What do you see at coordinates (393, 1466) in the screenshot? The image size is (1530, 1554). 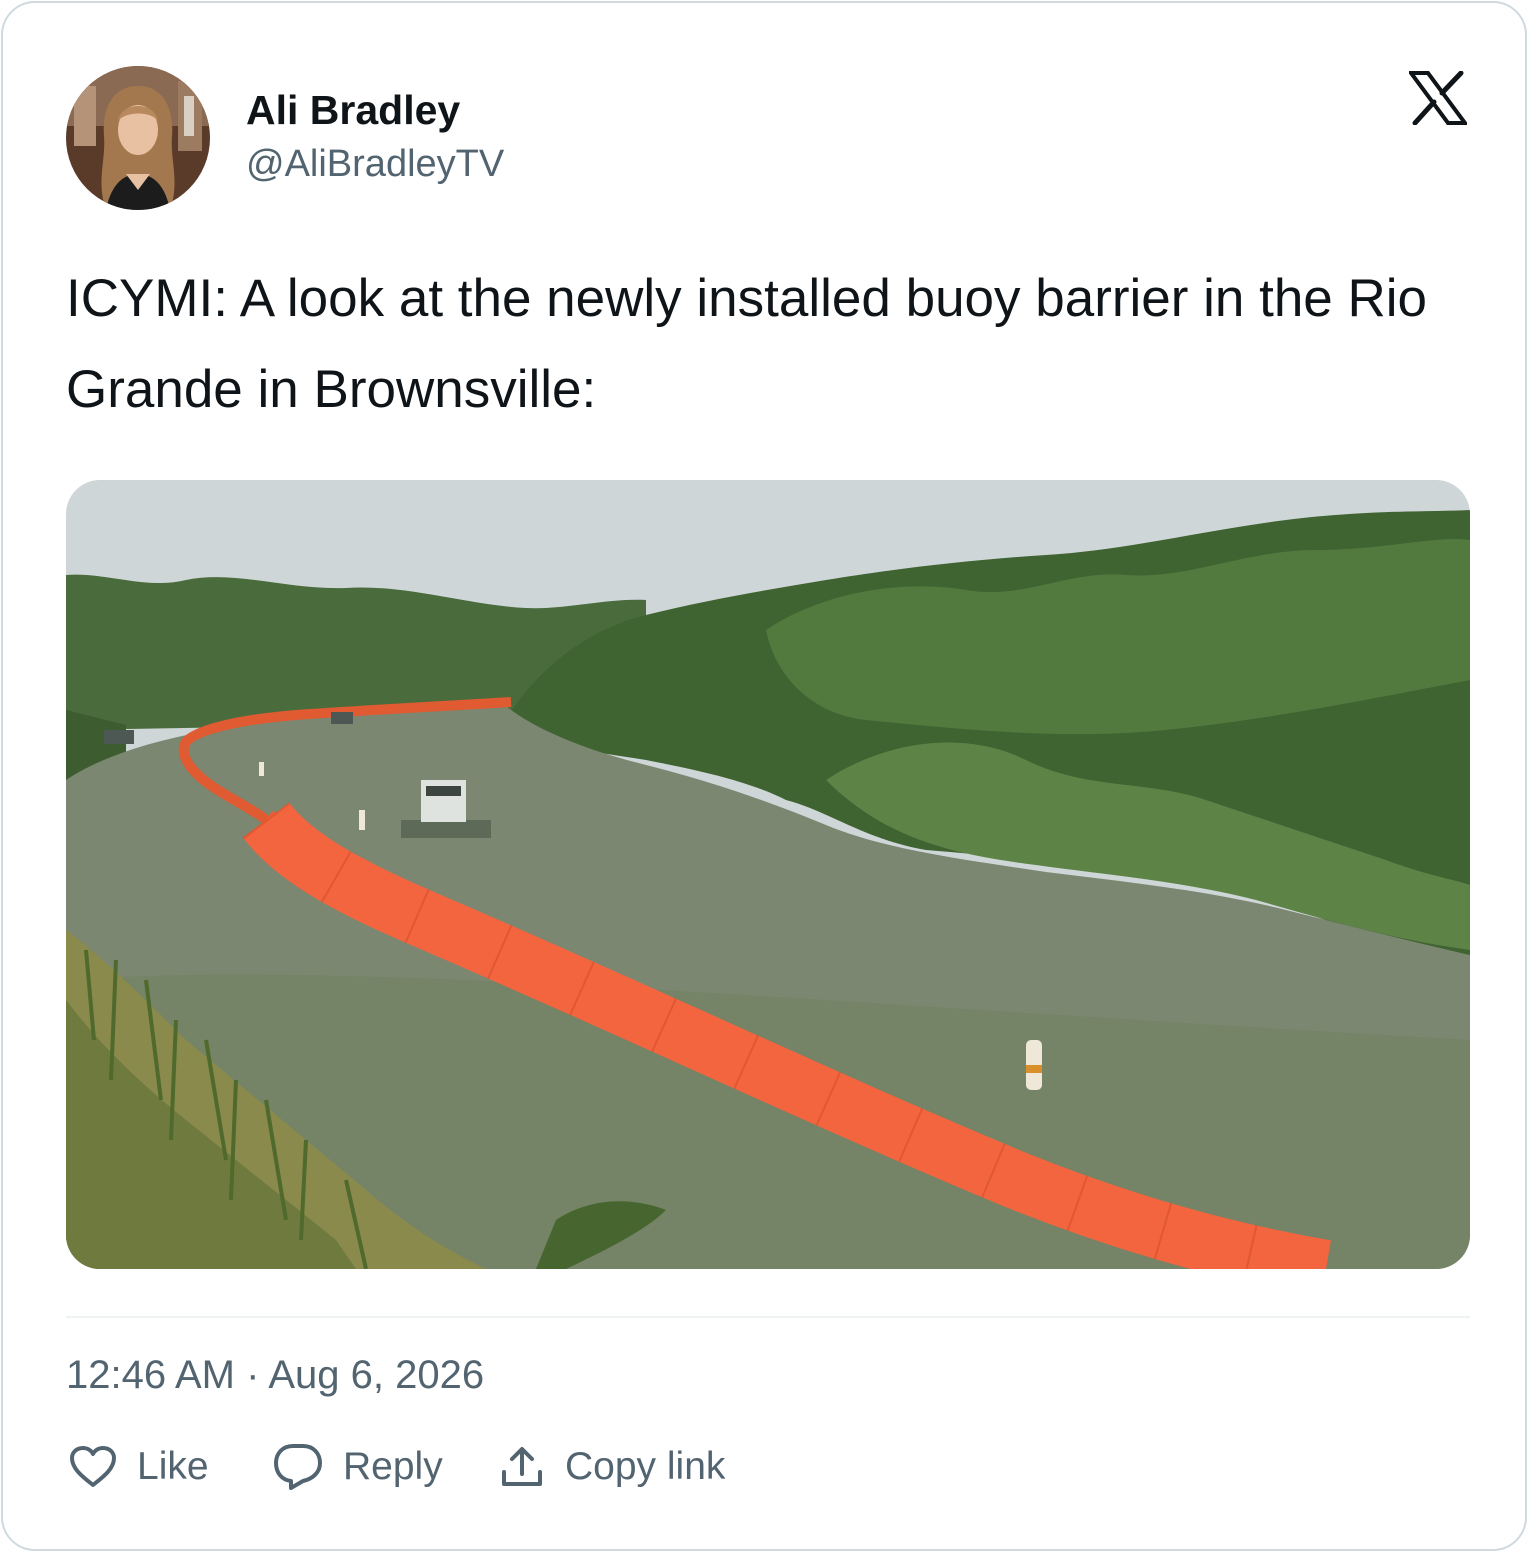 I see `reply-label: Reply` at bounding box center [393, 1466].